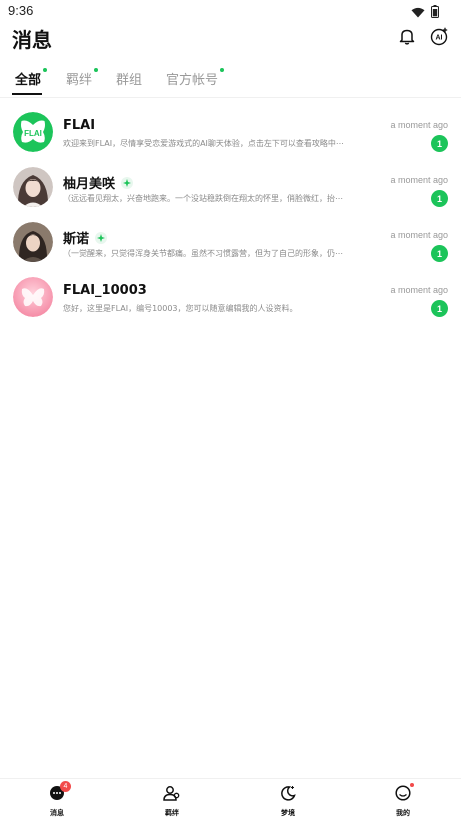 This screenshot has width=461, height=821. I want to click on moon-icon, so click(288, 795).